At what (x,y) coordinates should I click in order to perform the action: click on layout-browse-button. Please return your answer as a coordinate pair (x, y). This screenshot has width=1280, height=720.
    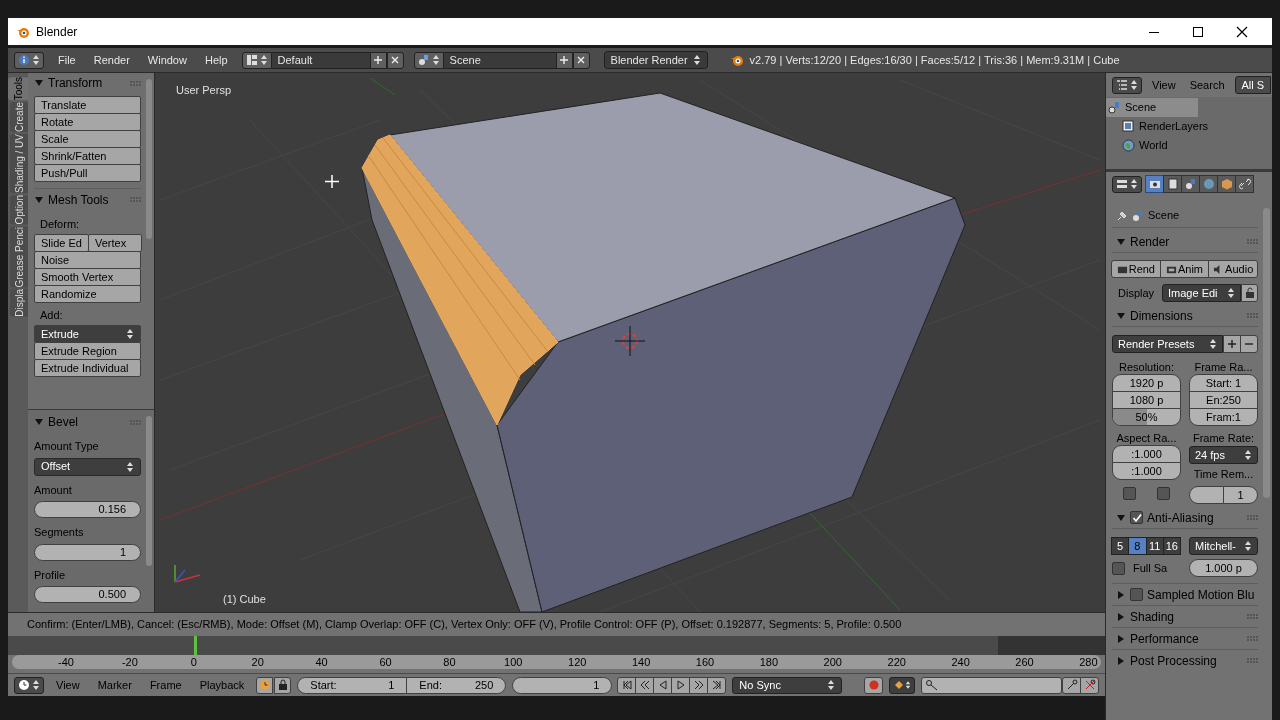
    Looking at the image, I should click on (256, 60).